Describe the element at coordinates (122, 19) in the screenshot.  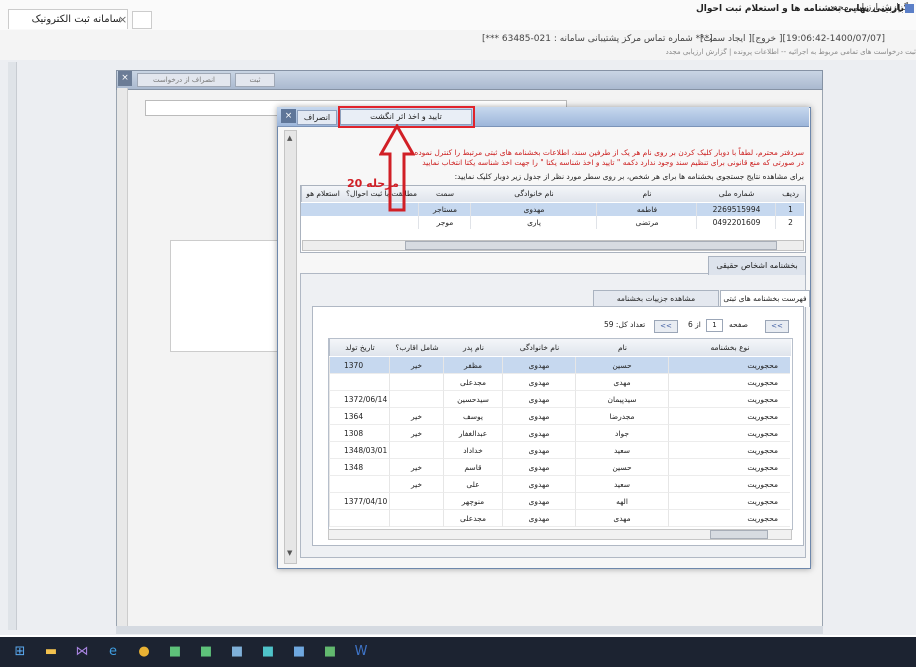
I see `tab-close-icon: ×` at that location.